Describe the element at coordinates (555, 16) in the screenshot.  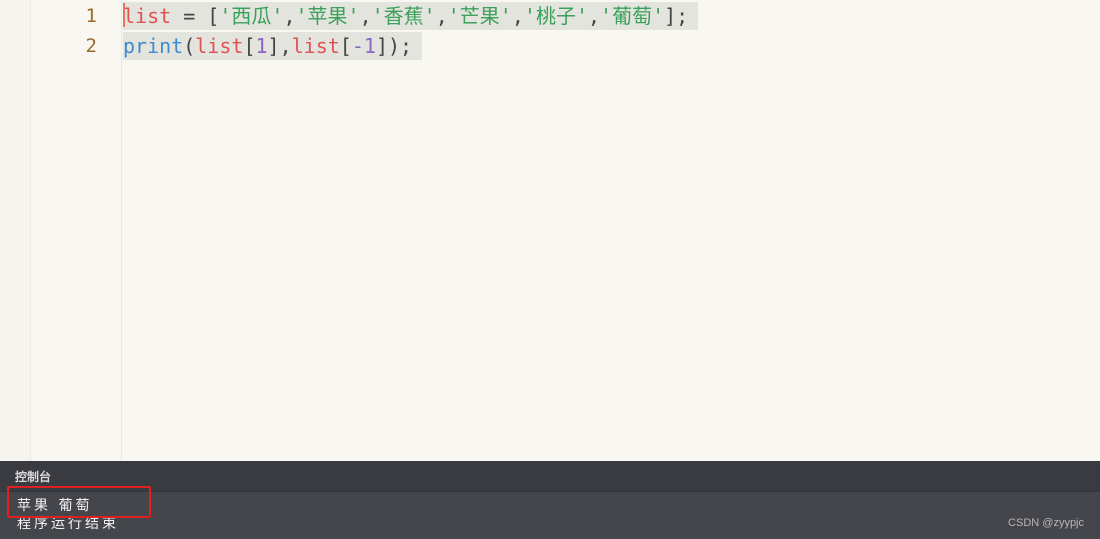
I see `code-token-str: '桃子'` at that location.